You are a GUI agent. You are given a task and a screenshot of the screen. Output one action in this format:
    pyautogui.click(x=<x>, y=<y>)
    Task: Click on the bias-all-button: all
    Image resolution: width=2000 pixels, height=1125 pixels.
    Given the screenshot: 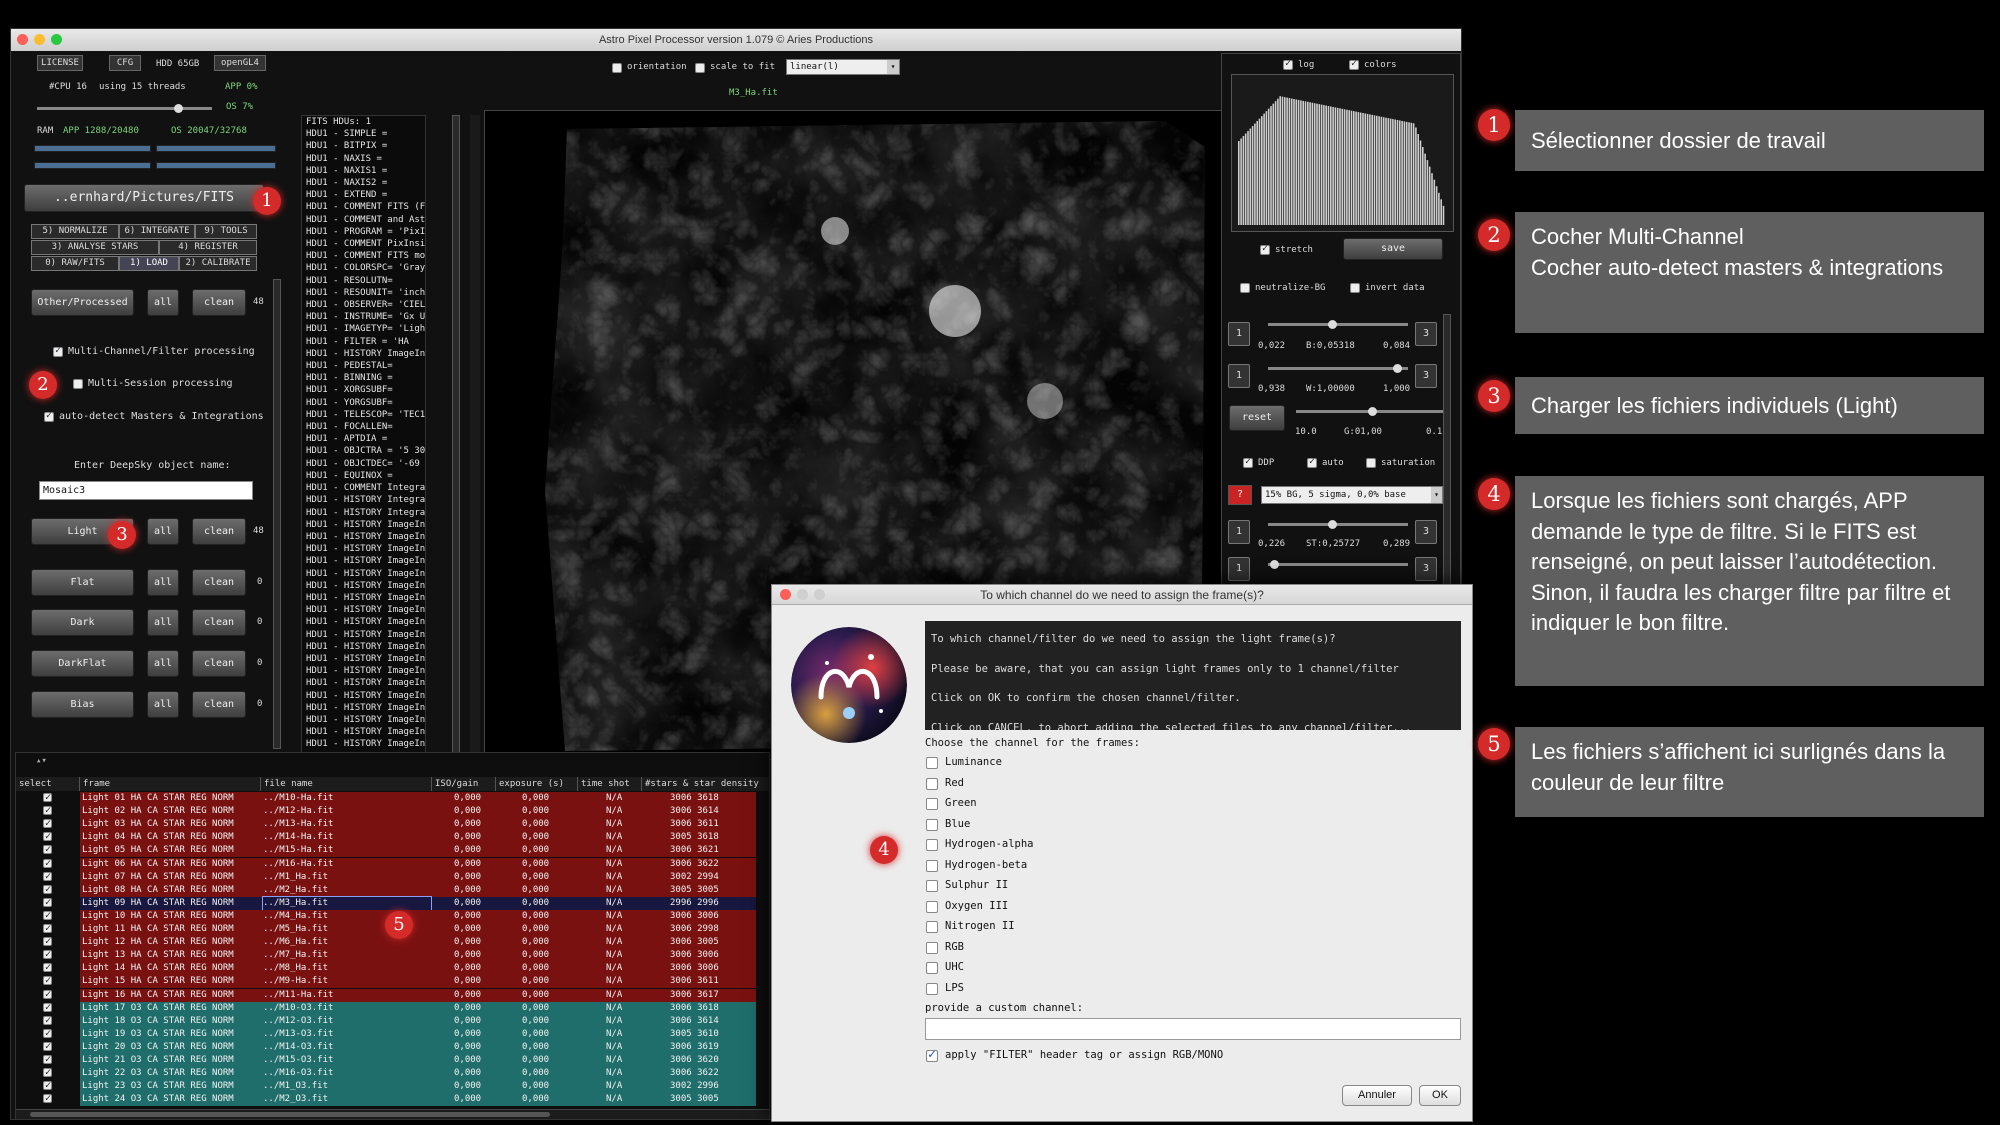 What is the action you would take?
    pyautogui.click(x=163, y=704)
    